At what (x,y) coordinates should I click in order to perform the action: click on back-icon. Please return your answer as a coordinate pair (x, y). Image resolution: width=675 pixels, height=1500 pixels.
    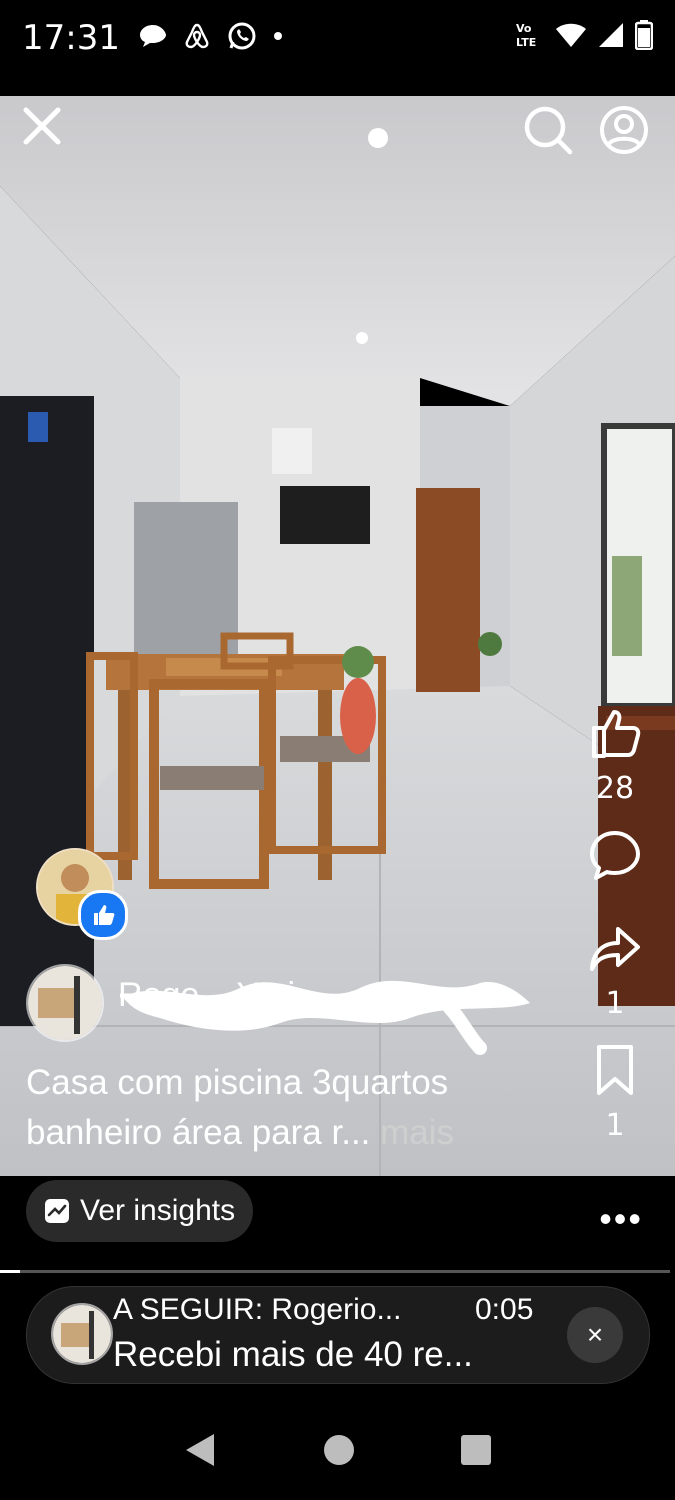
    Looking at the image, I should click on (201, 1450).